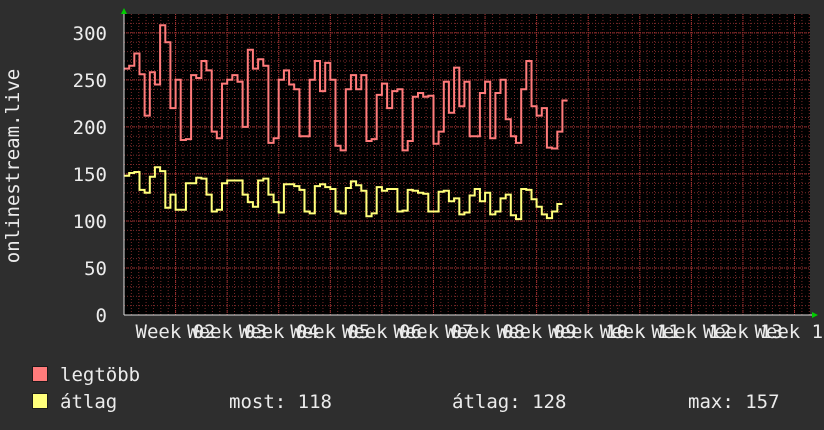 Image resolution: width=824 pixels, height=430 pixels. What do you see at coordinates (509, 402) in the screenshot?
I see `stat-average: átlag: 128` at bounding box center [509, 402].